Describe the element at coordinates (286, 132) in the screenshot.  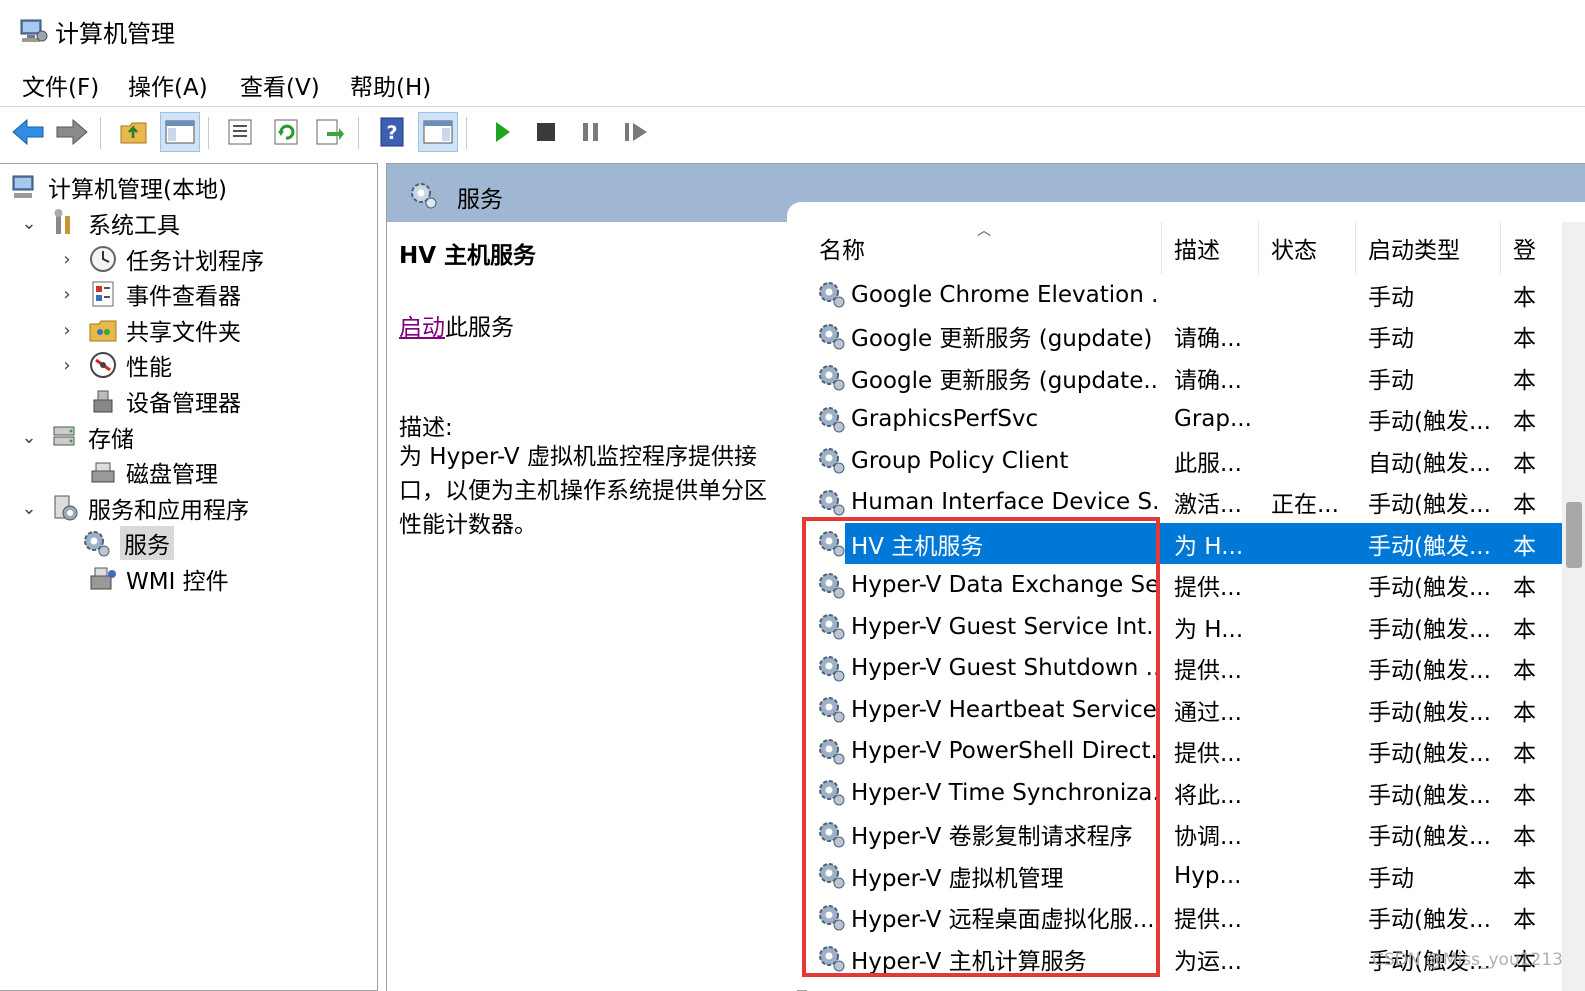
I see `refresh-icon` at that location.